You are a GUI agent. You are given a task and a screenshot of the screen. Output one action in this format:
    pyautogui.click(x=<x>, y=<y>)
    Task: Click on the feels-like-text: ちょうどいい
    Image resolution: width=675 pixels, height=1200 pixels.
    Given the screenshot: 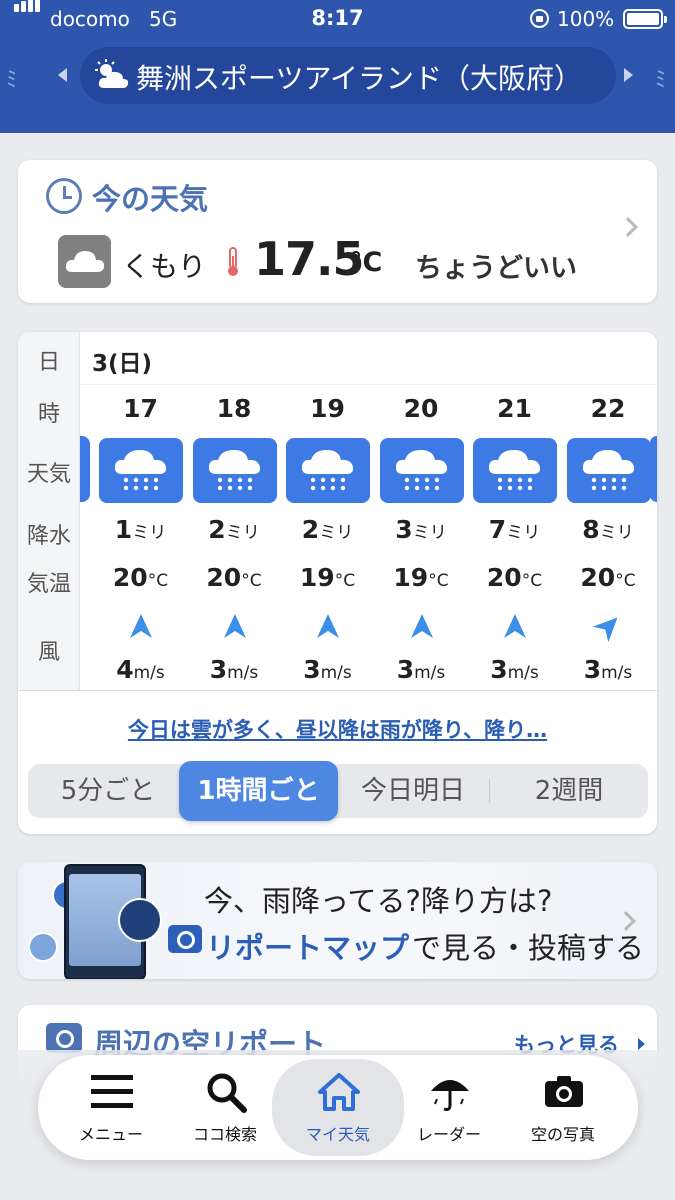 What is the action you would take?
    pyautogui.click(x=496, y=268)
    